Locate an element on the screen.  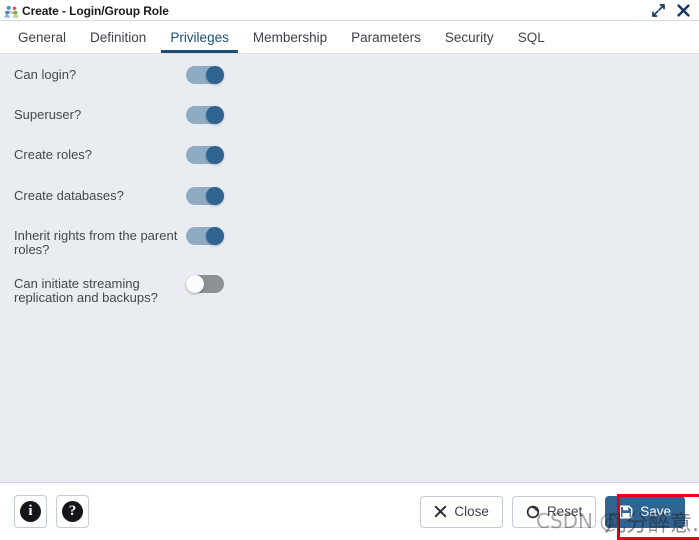
close-button: Close is located at coordinates (461, 511).